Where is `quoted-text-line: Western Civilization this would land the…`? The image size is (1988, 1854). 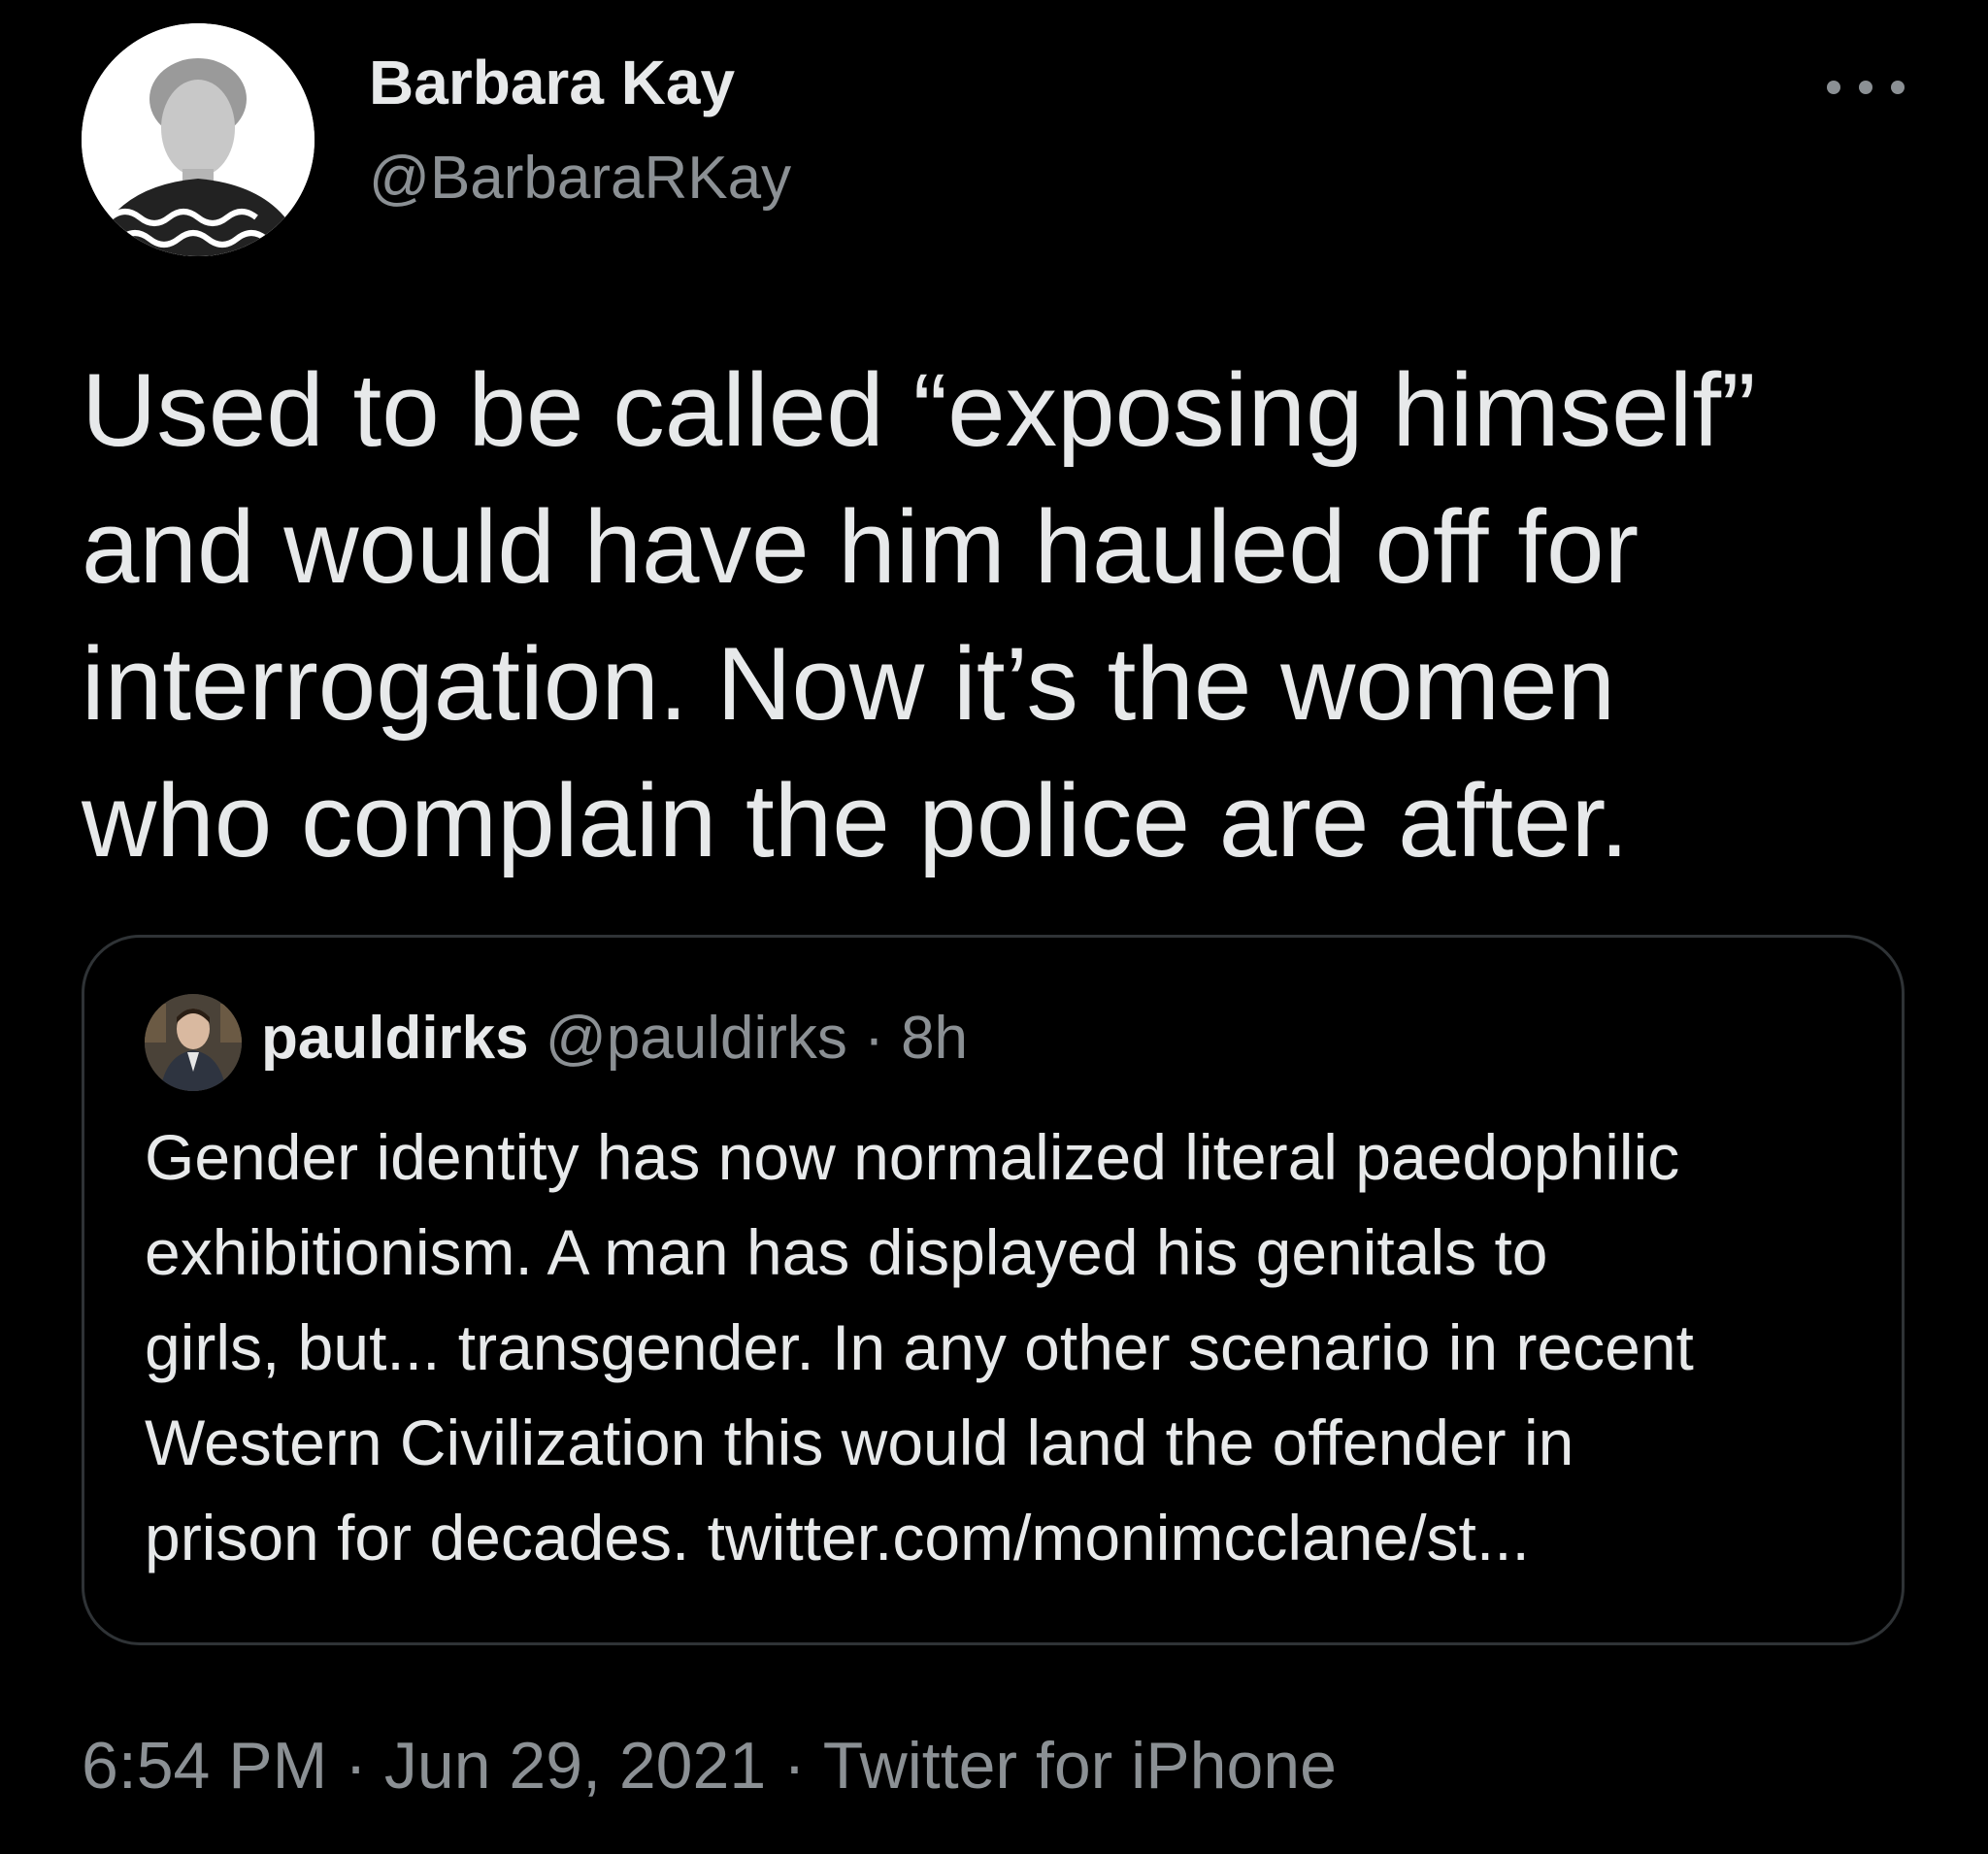 quoted-text-line: Western Civilization this would land the… is located at coordinates (860, 1442).